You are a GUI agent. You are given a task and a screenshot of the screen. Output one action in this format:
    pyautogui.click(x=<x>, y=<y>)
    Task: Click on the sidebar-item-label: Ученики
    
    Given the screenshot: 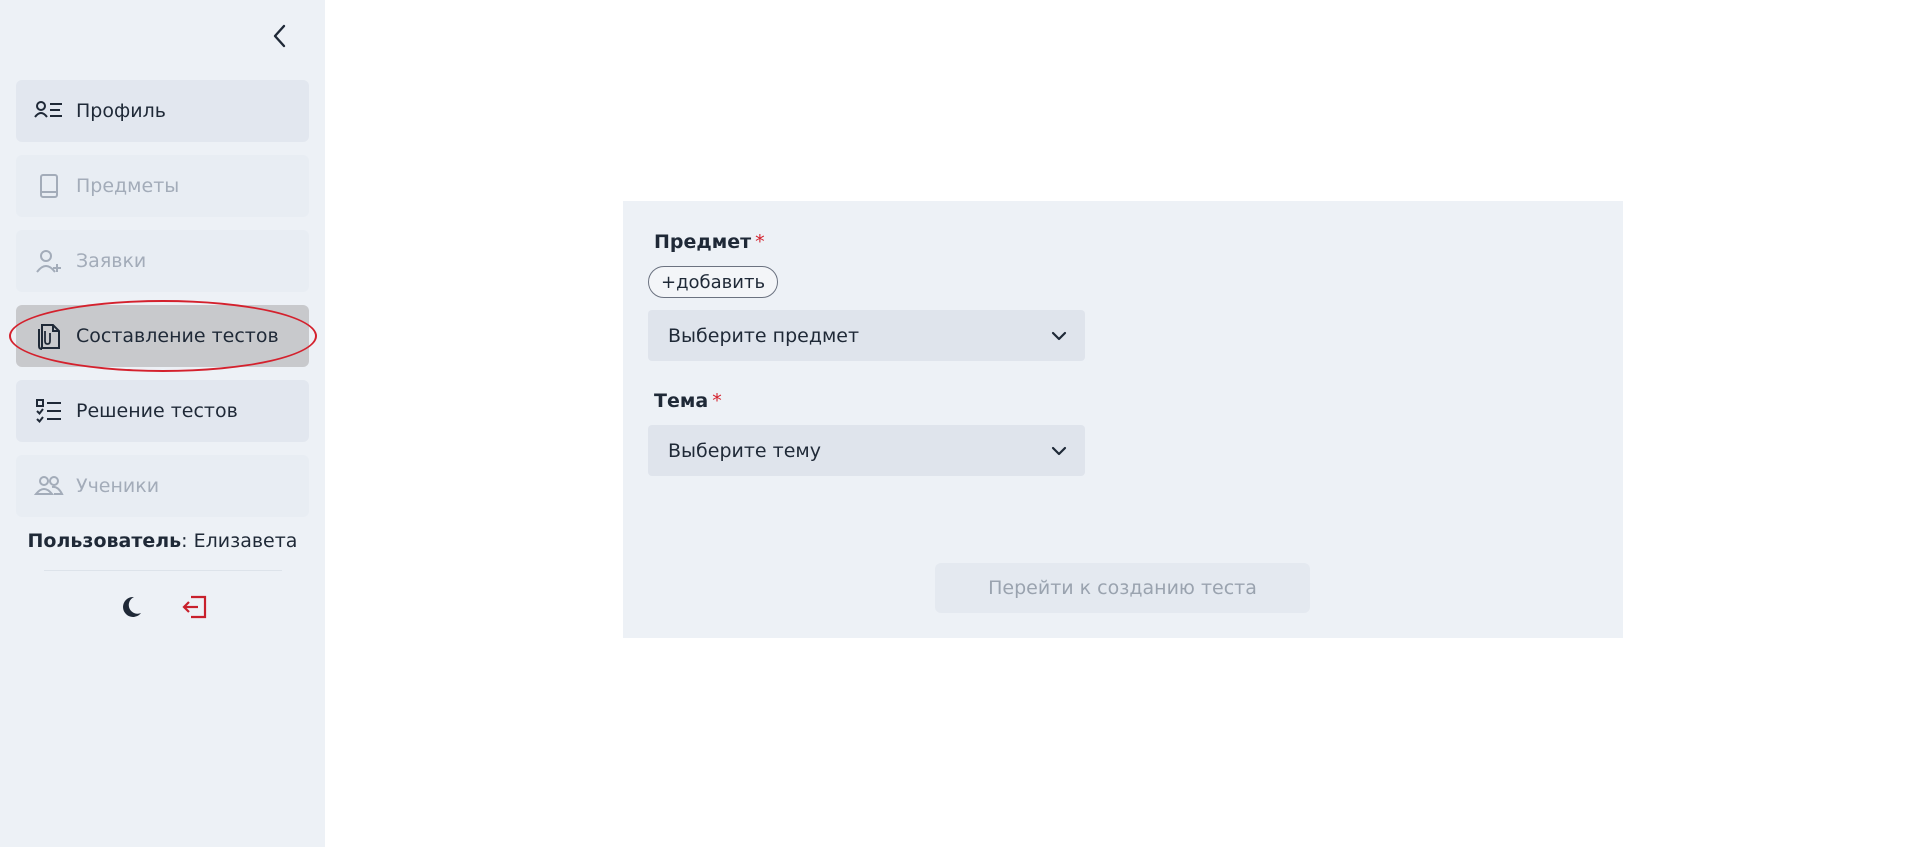 What is the action you would take?
    pyautogui.click(x=118, y=486)
    